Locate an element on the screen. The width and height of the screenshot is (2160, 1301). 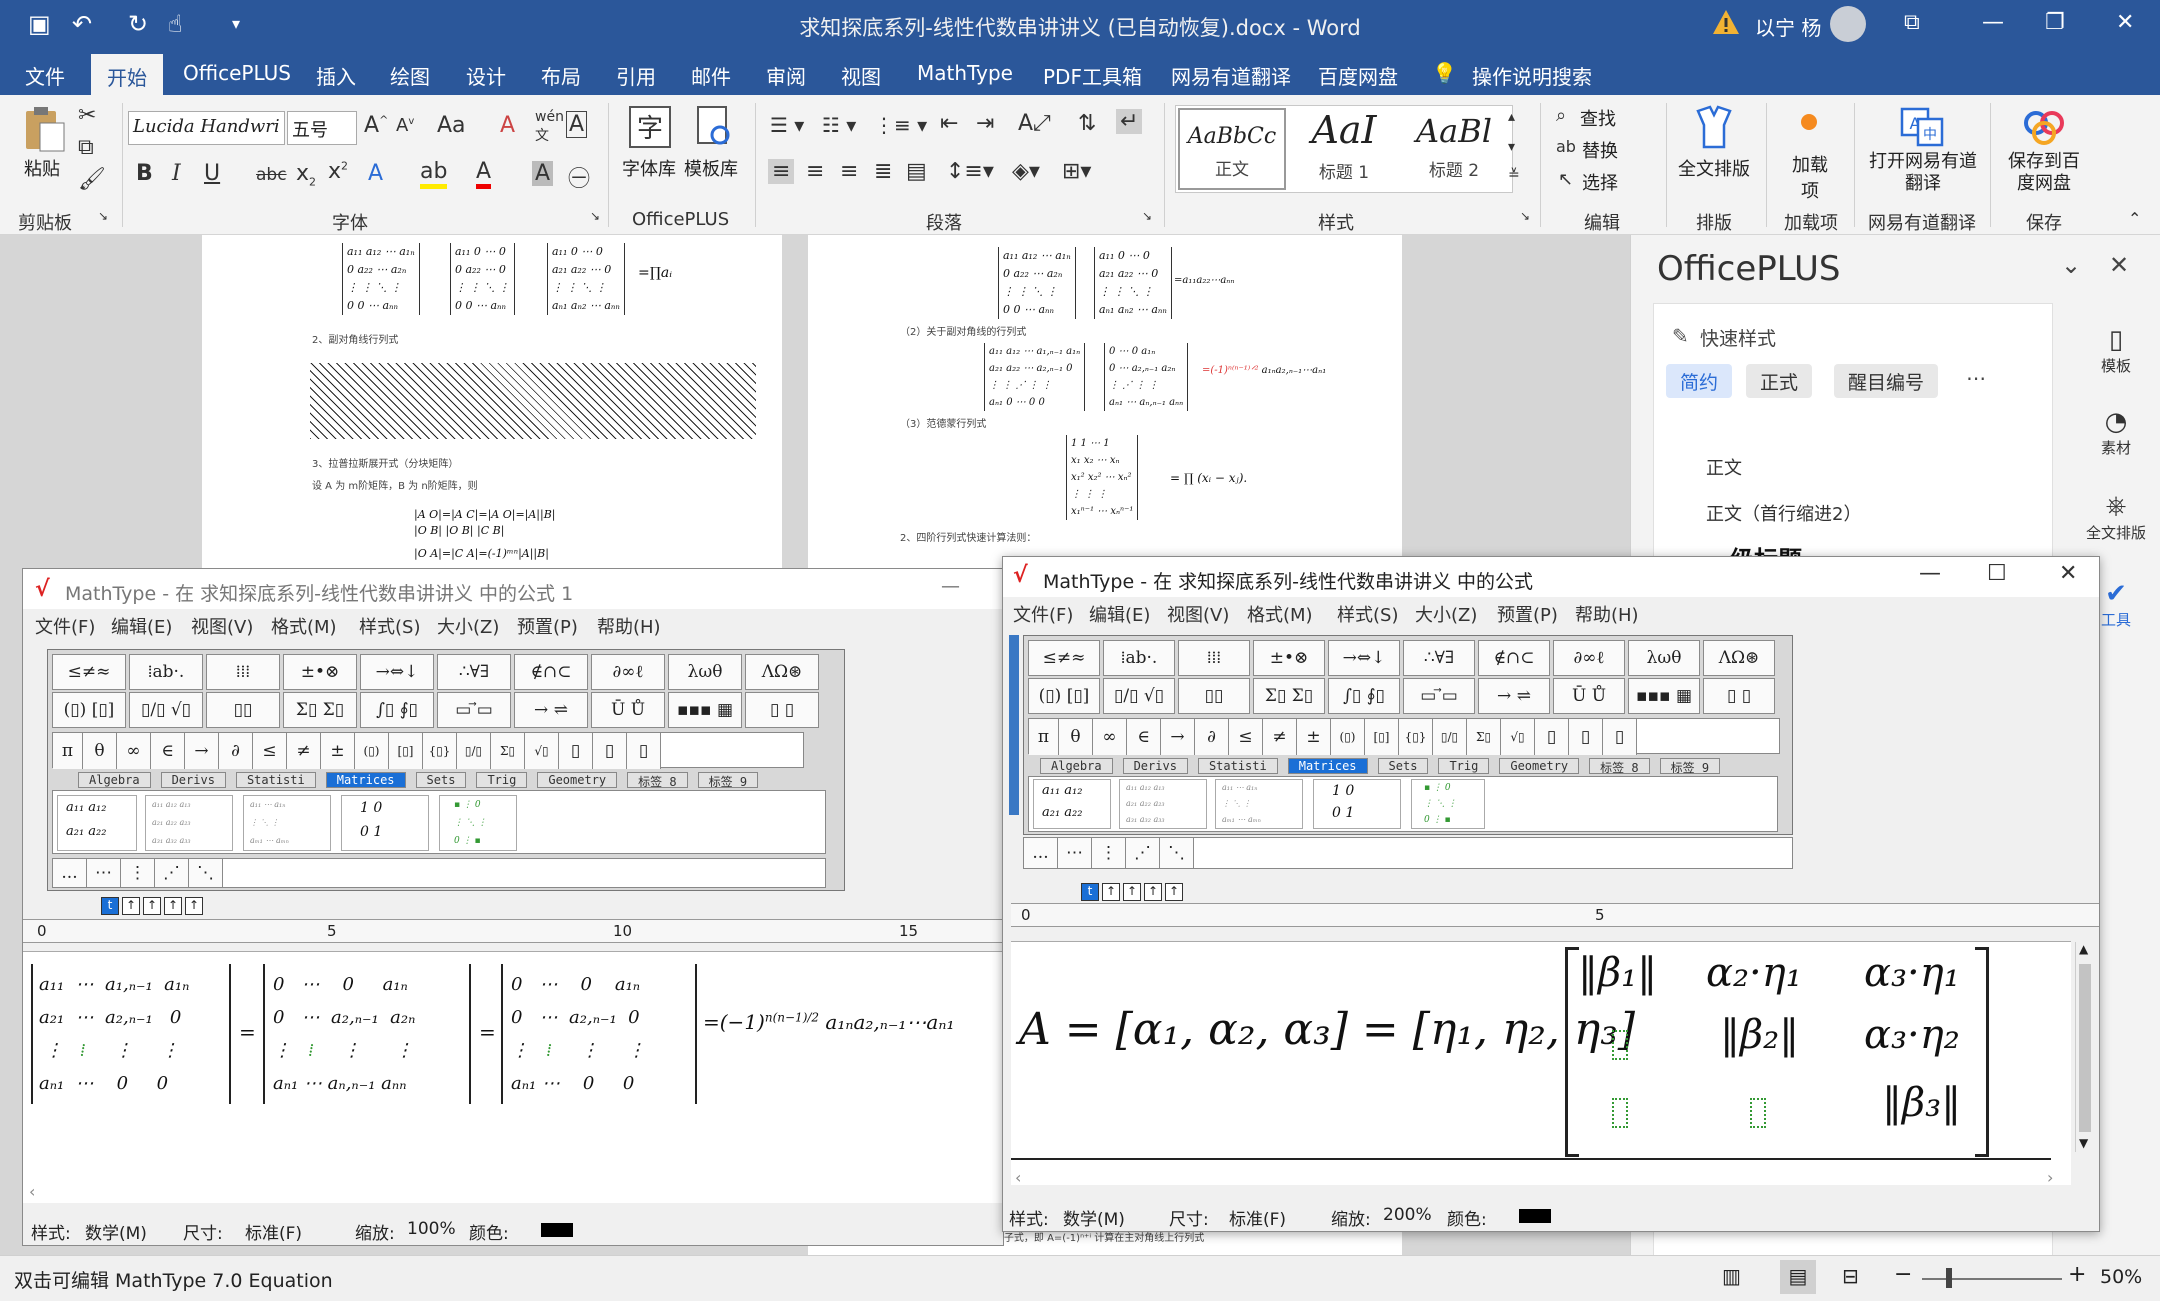
zoom-out-icon: − is located at coordinates (1903, 1274).